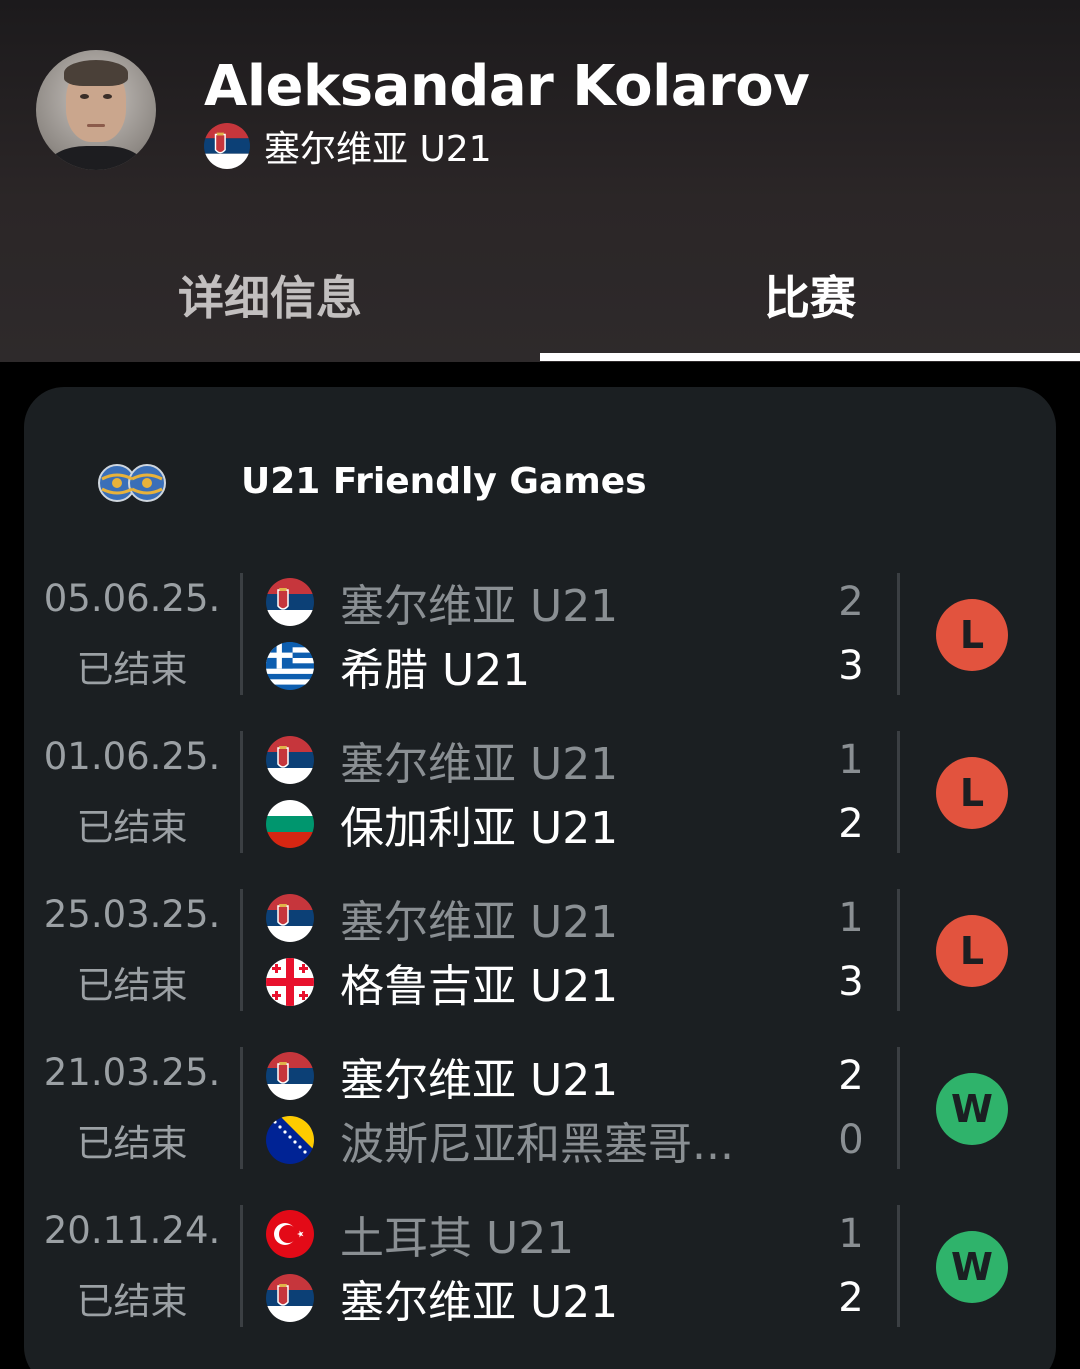 The image size is (1080, 1369). Describe the element at coordinates (378, 149) in the screenshot. I see `coach-team-name: 塞尔维亚 U21` at that location.